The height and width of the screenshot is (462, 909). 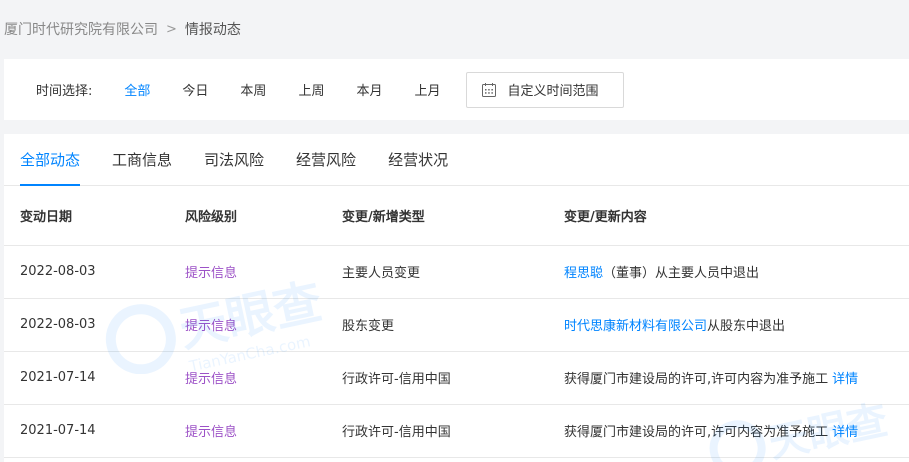 I want to click on breadcrumb-current: 情报动态, so click(x=212, y=30).